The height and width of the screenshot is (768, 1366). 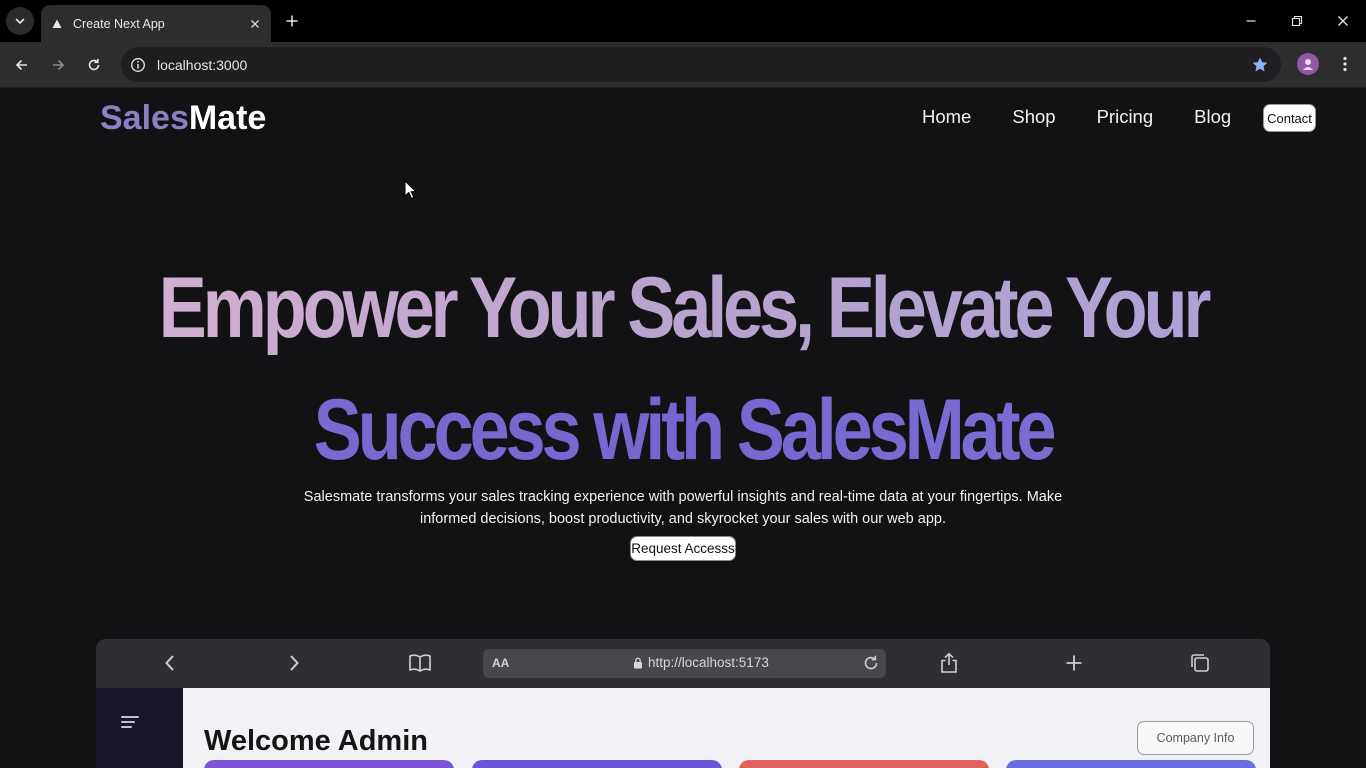 What do you see at coordinates (119, 23) in the screenshot?
I see `tab-title: Create Next App` at bounding box center [119, 23].